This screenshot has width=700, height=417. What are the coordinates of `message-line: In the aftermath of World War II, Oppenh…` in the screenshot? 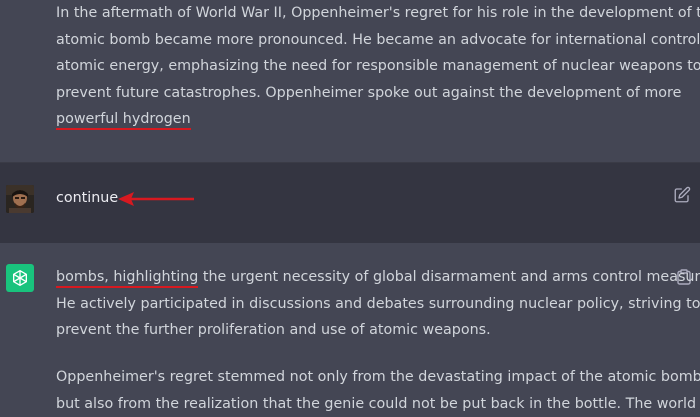 It's located at (363, 13).